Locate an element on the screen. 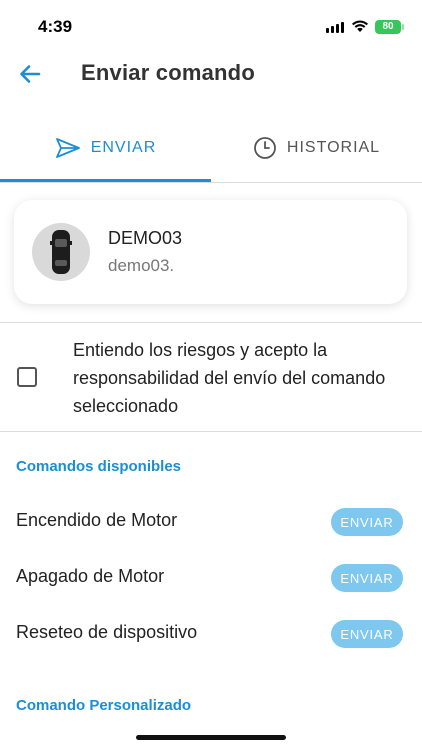  consent-checkbox is located at coordinates (27, 377).